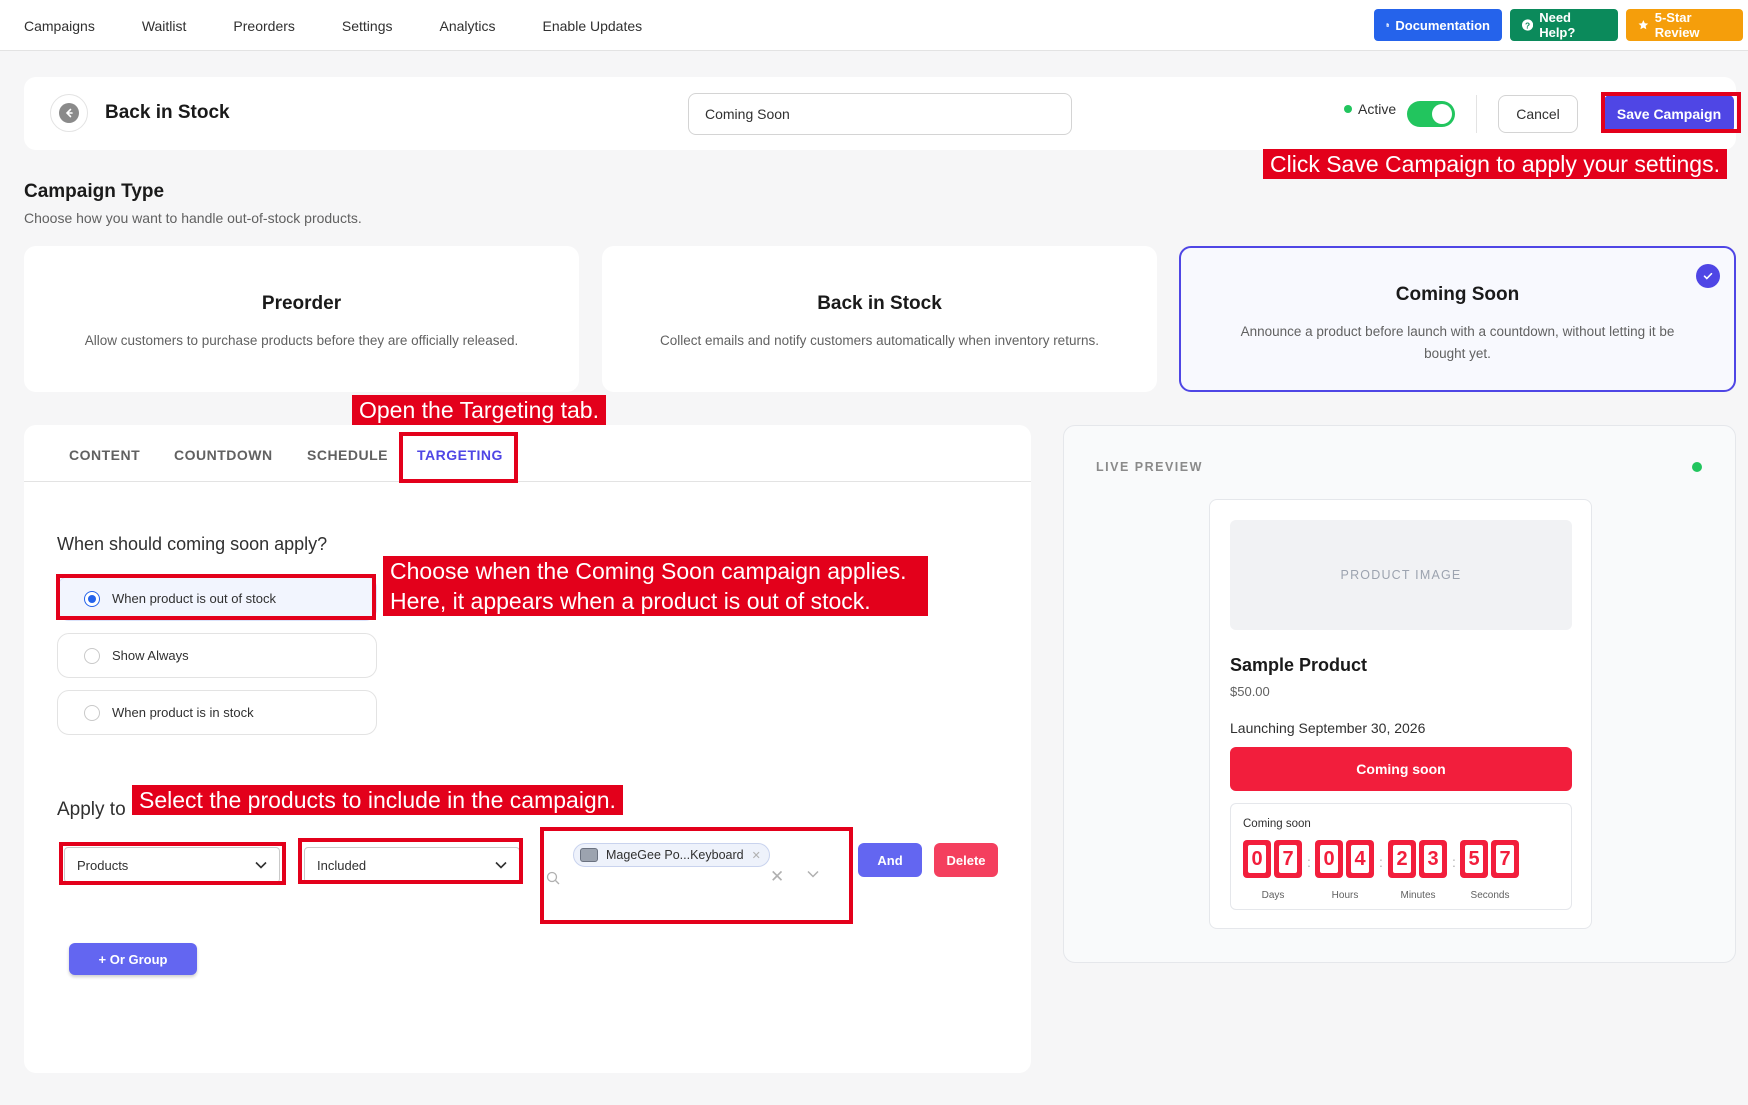 This screenshot has height=1105, width=1748. I want to click on option-label: When product is in stock, so click(183, 712).